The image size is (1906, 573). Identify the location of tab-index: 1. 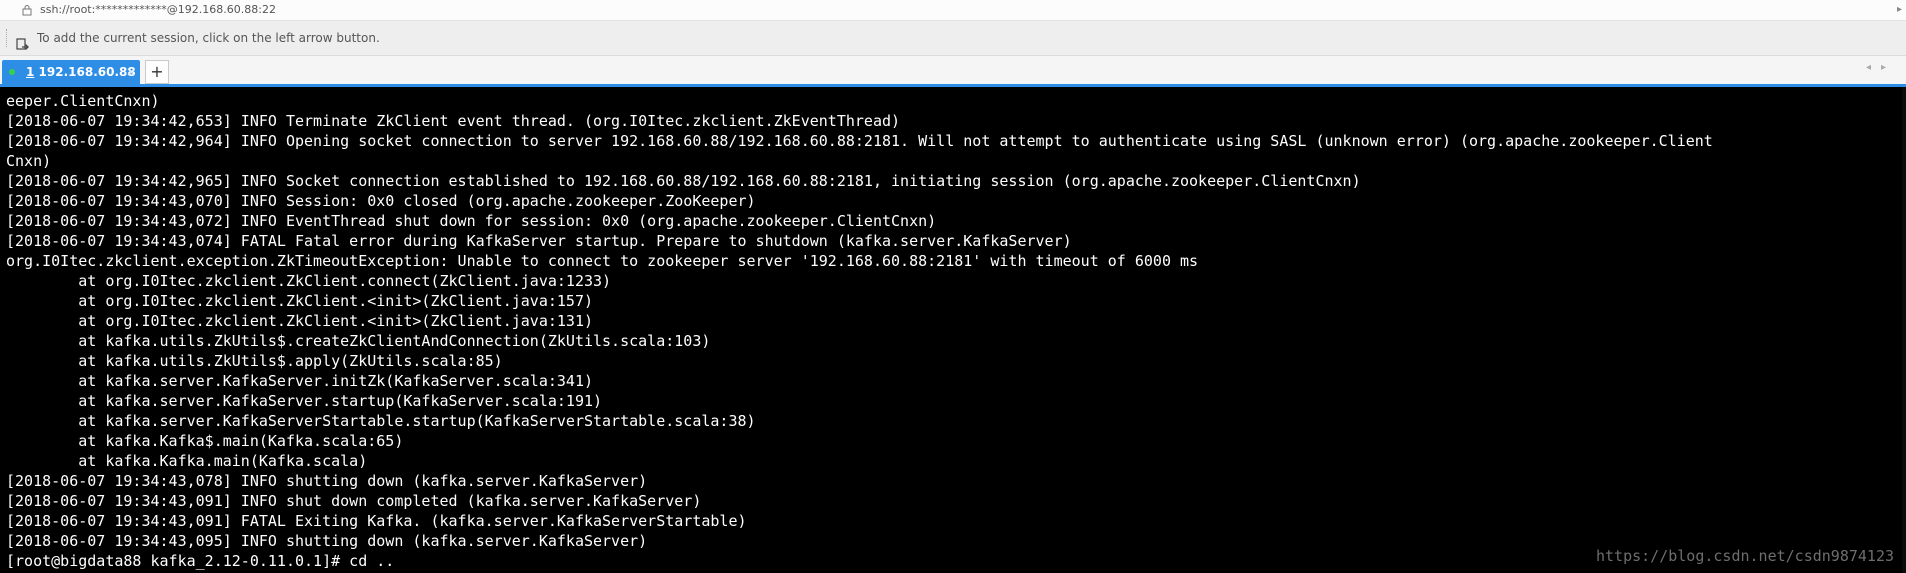
(30, 72).